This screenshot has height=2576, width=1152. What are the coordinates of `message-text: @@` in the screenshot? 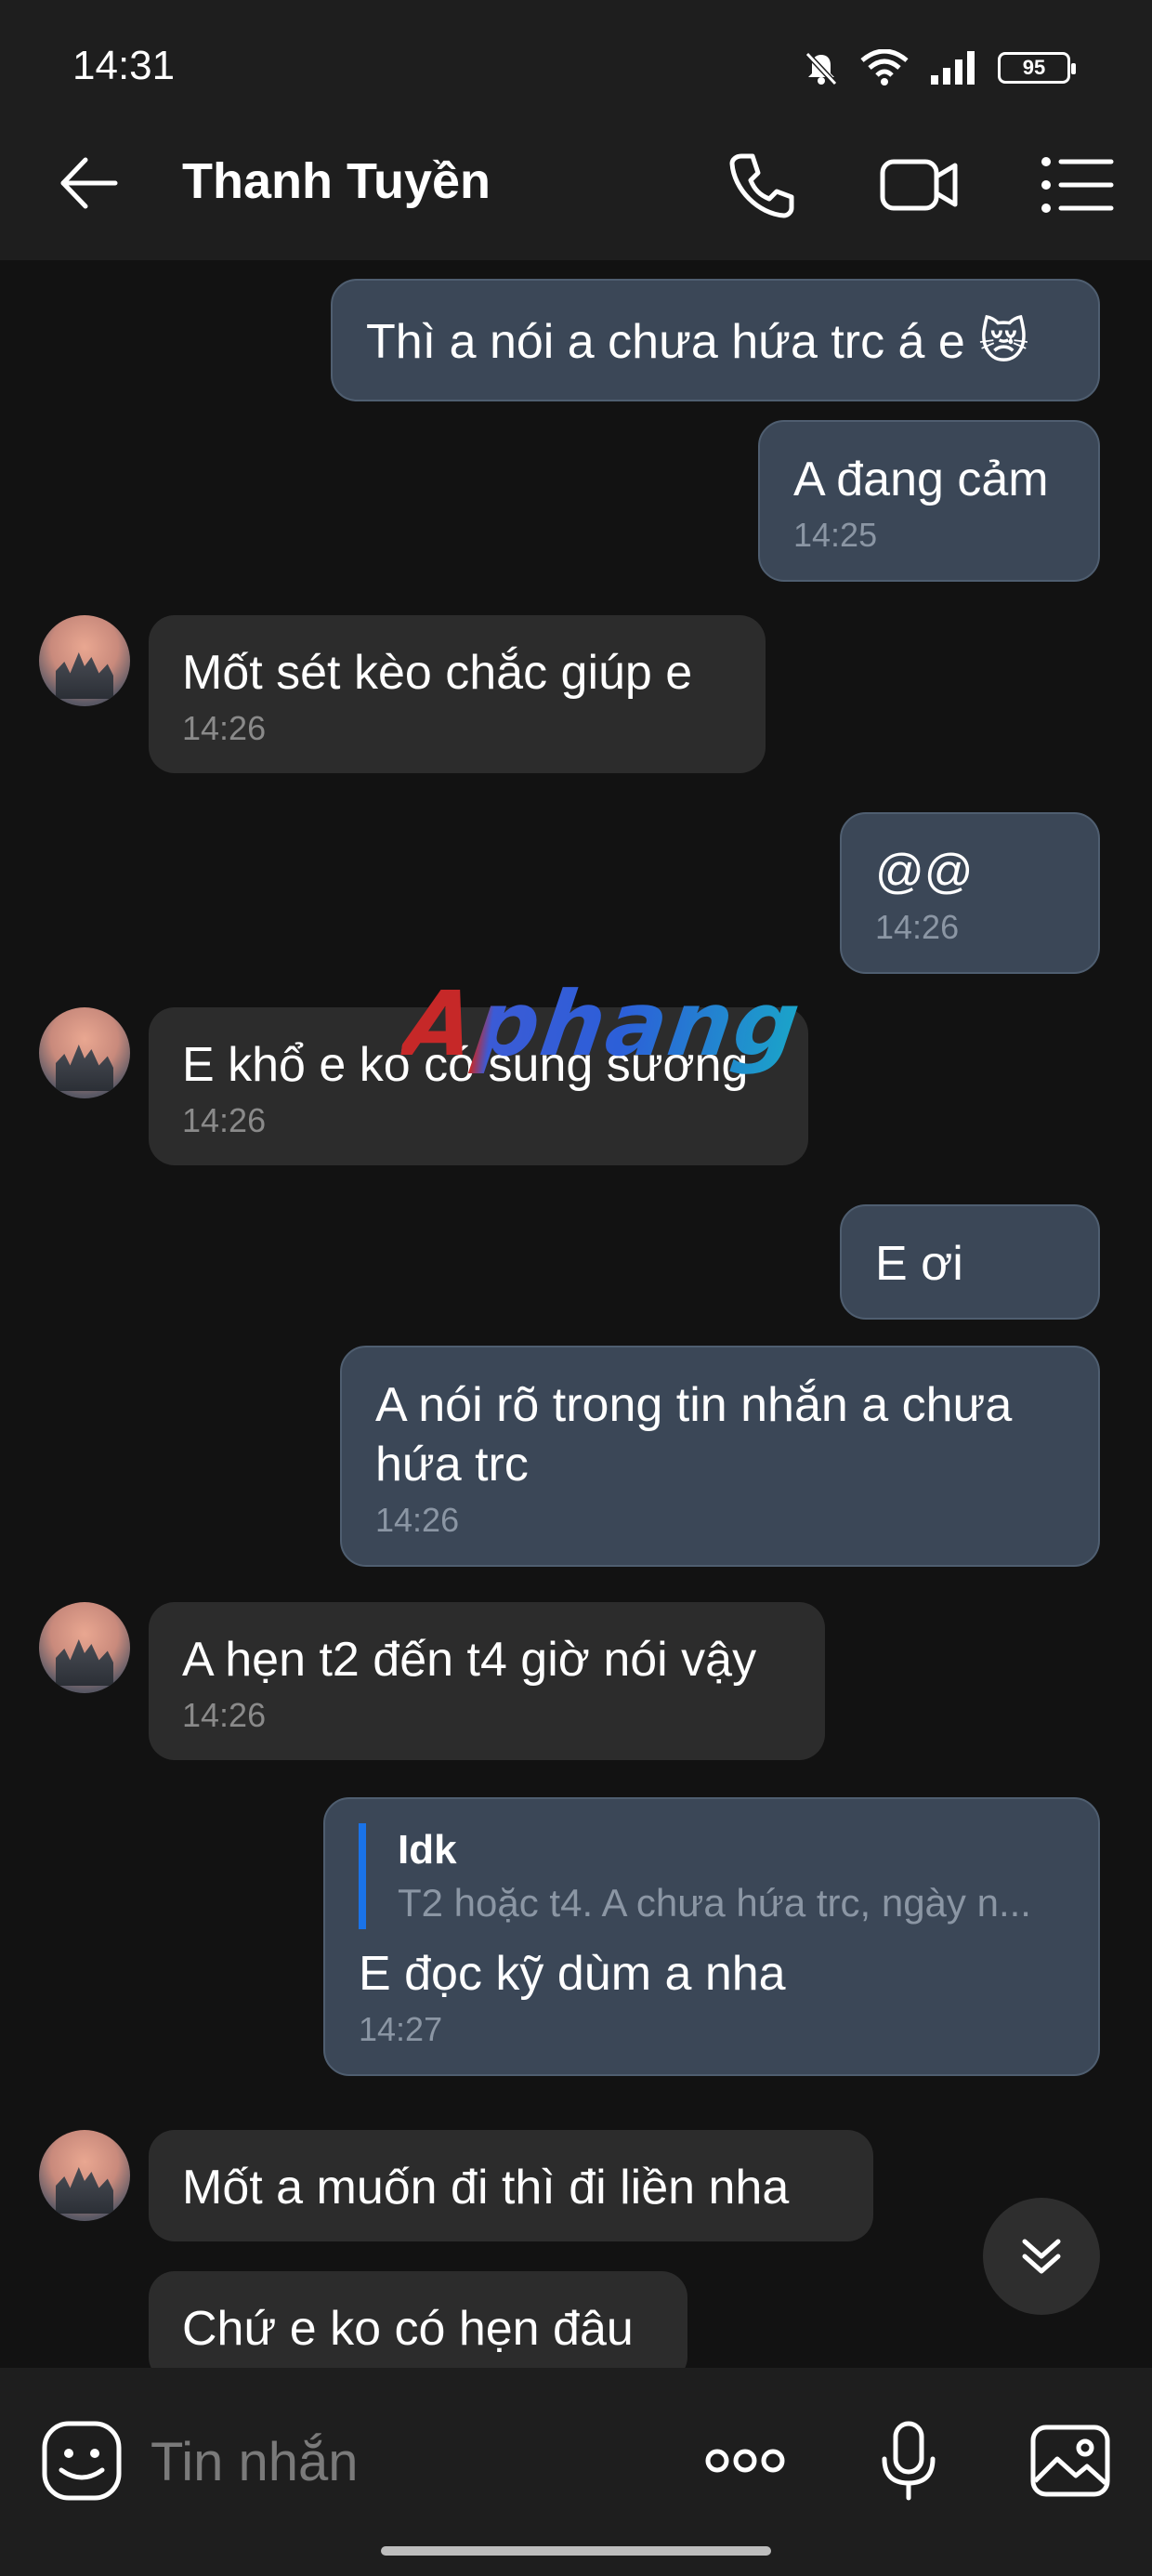 It's located at (924, 872).